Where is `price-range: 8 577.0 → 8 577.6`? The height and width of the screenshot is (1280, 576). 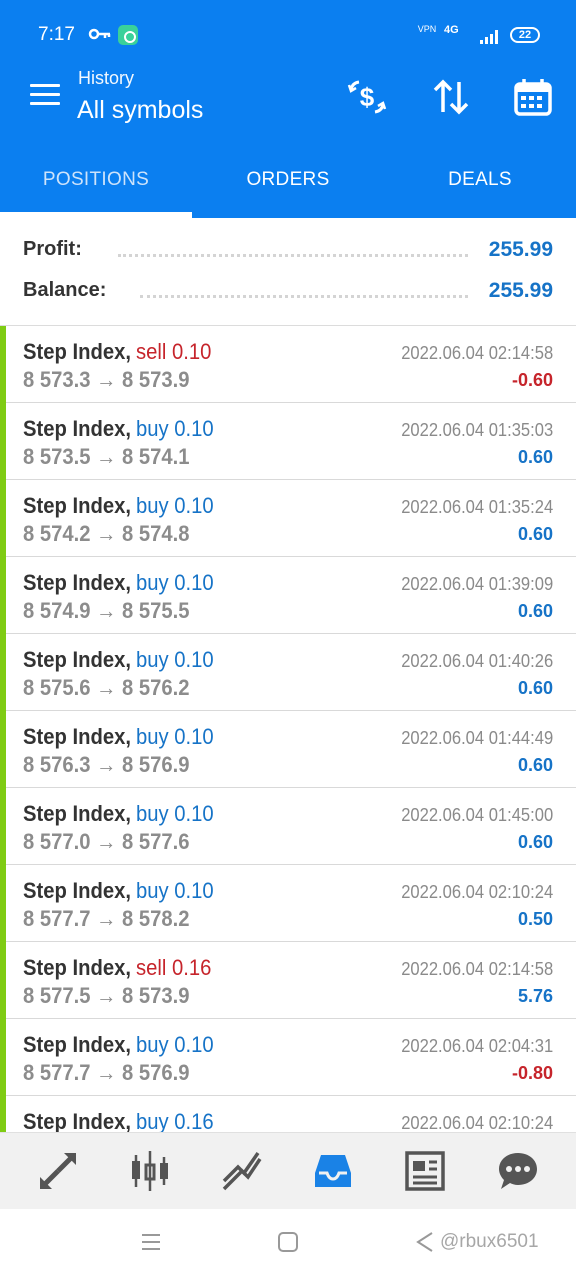
price-range: 8 577.0 → 8 577.6 is located at coordinates (106, 841).